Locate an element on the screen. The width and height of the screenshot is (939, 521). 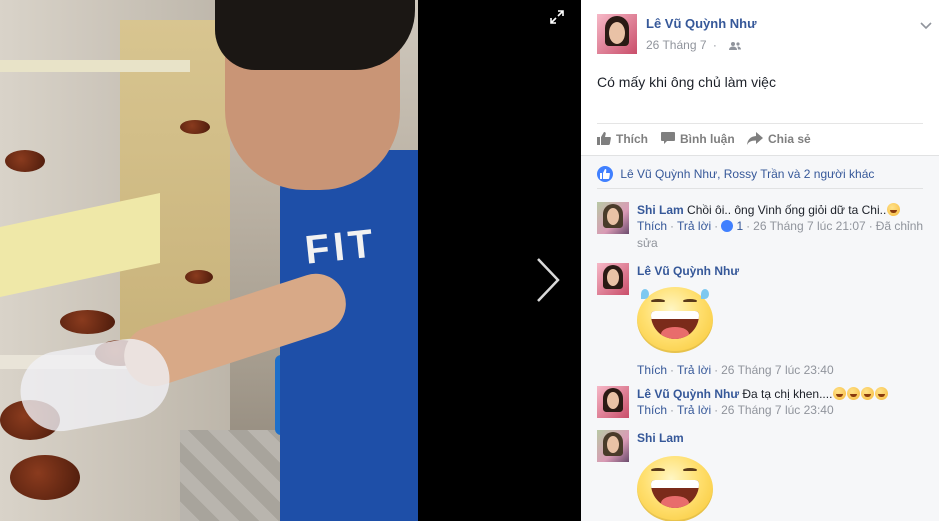
like-label: Thích is located at coordinates (632, 139).